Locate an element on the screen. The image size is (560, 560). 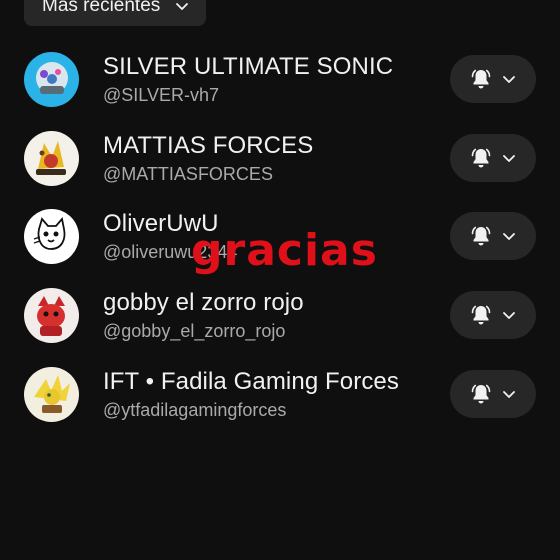
channel-row: MATTIAS FORCES @MATTIASFORCES is located at coordinates (280, 170).